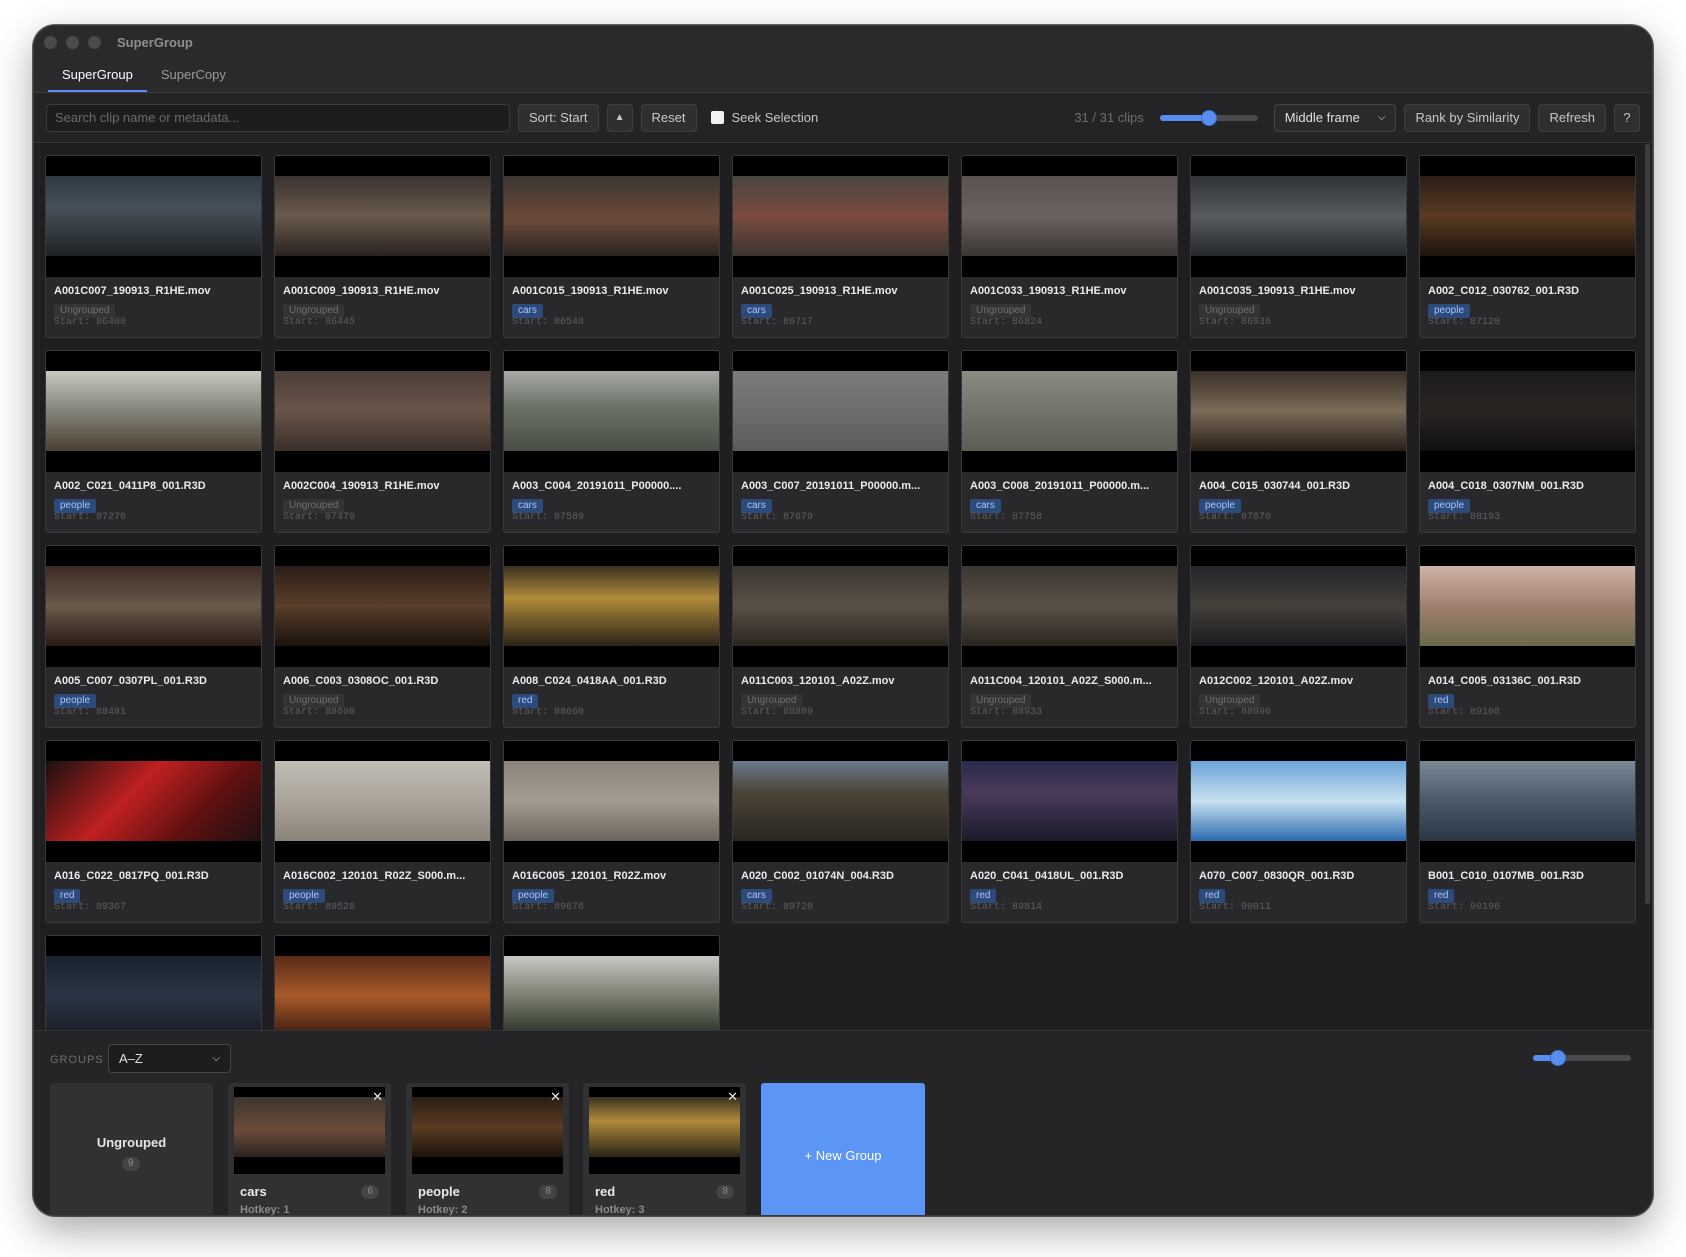 This screenshot has height=1257, width=1686. What do you see at coordinates (1572, 117) in the screenshot?
I see `refresh-button: Refresh` at bounding box center [1572, 117].